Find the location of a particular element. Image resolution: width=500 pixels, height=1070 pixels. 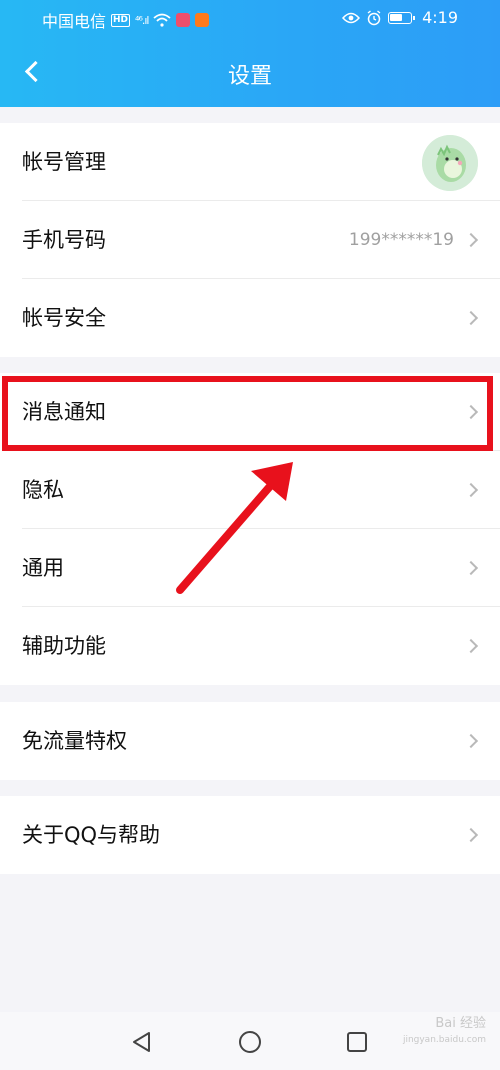

video-app-icon is located at coordinates (202, 20).